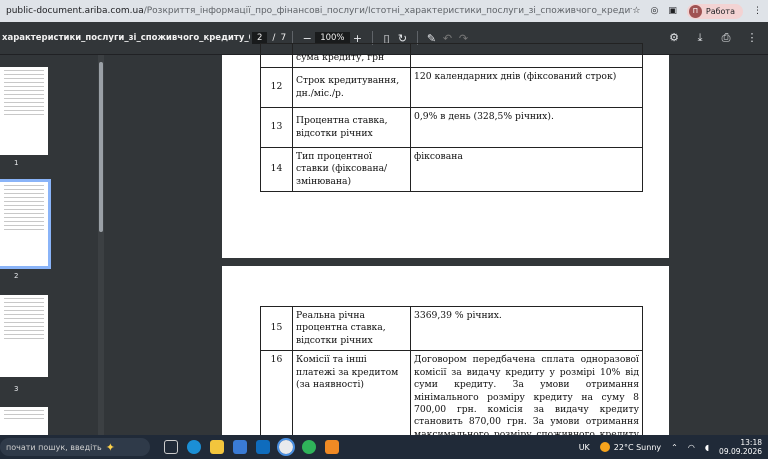 This screenshot has height=459, width=768. I want to click on chat-icon, so click(309, 447).